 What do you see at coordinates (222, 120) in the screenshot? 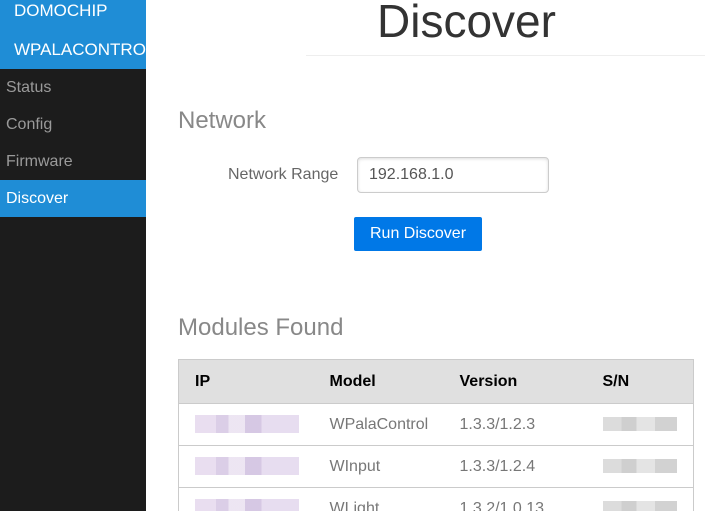
I see `network-section-title: Network` at bounding box center [222, 120].